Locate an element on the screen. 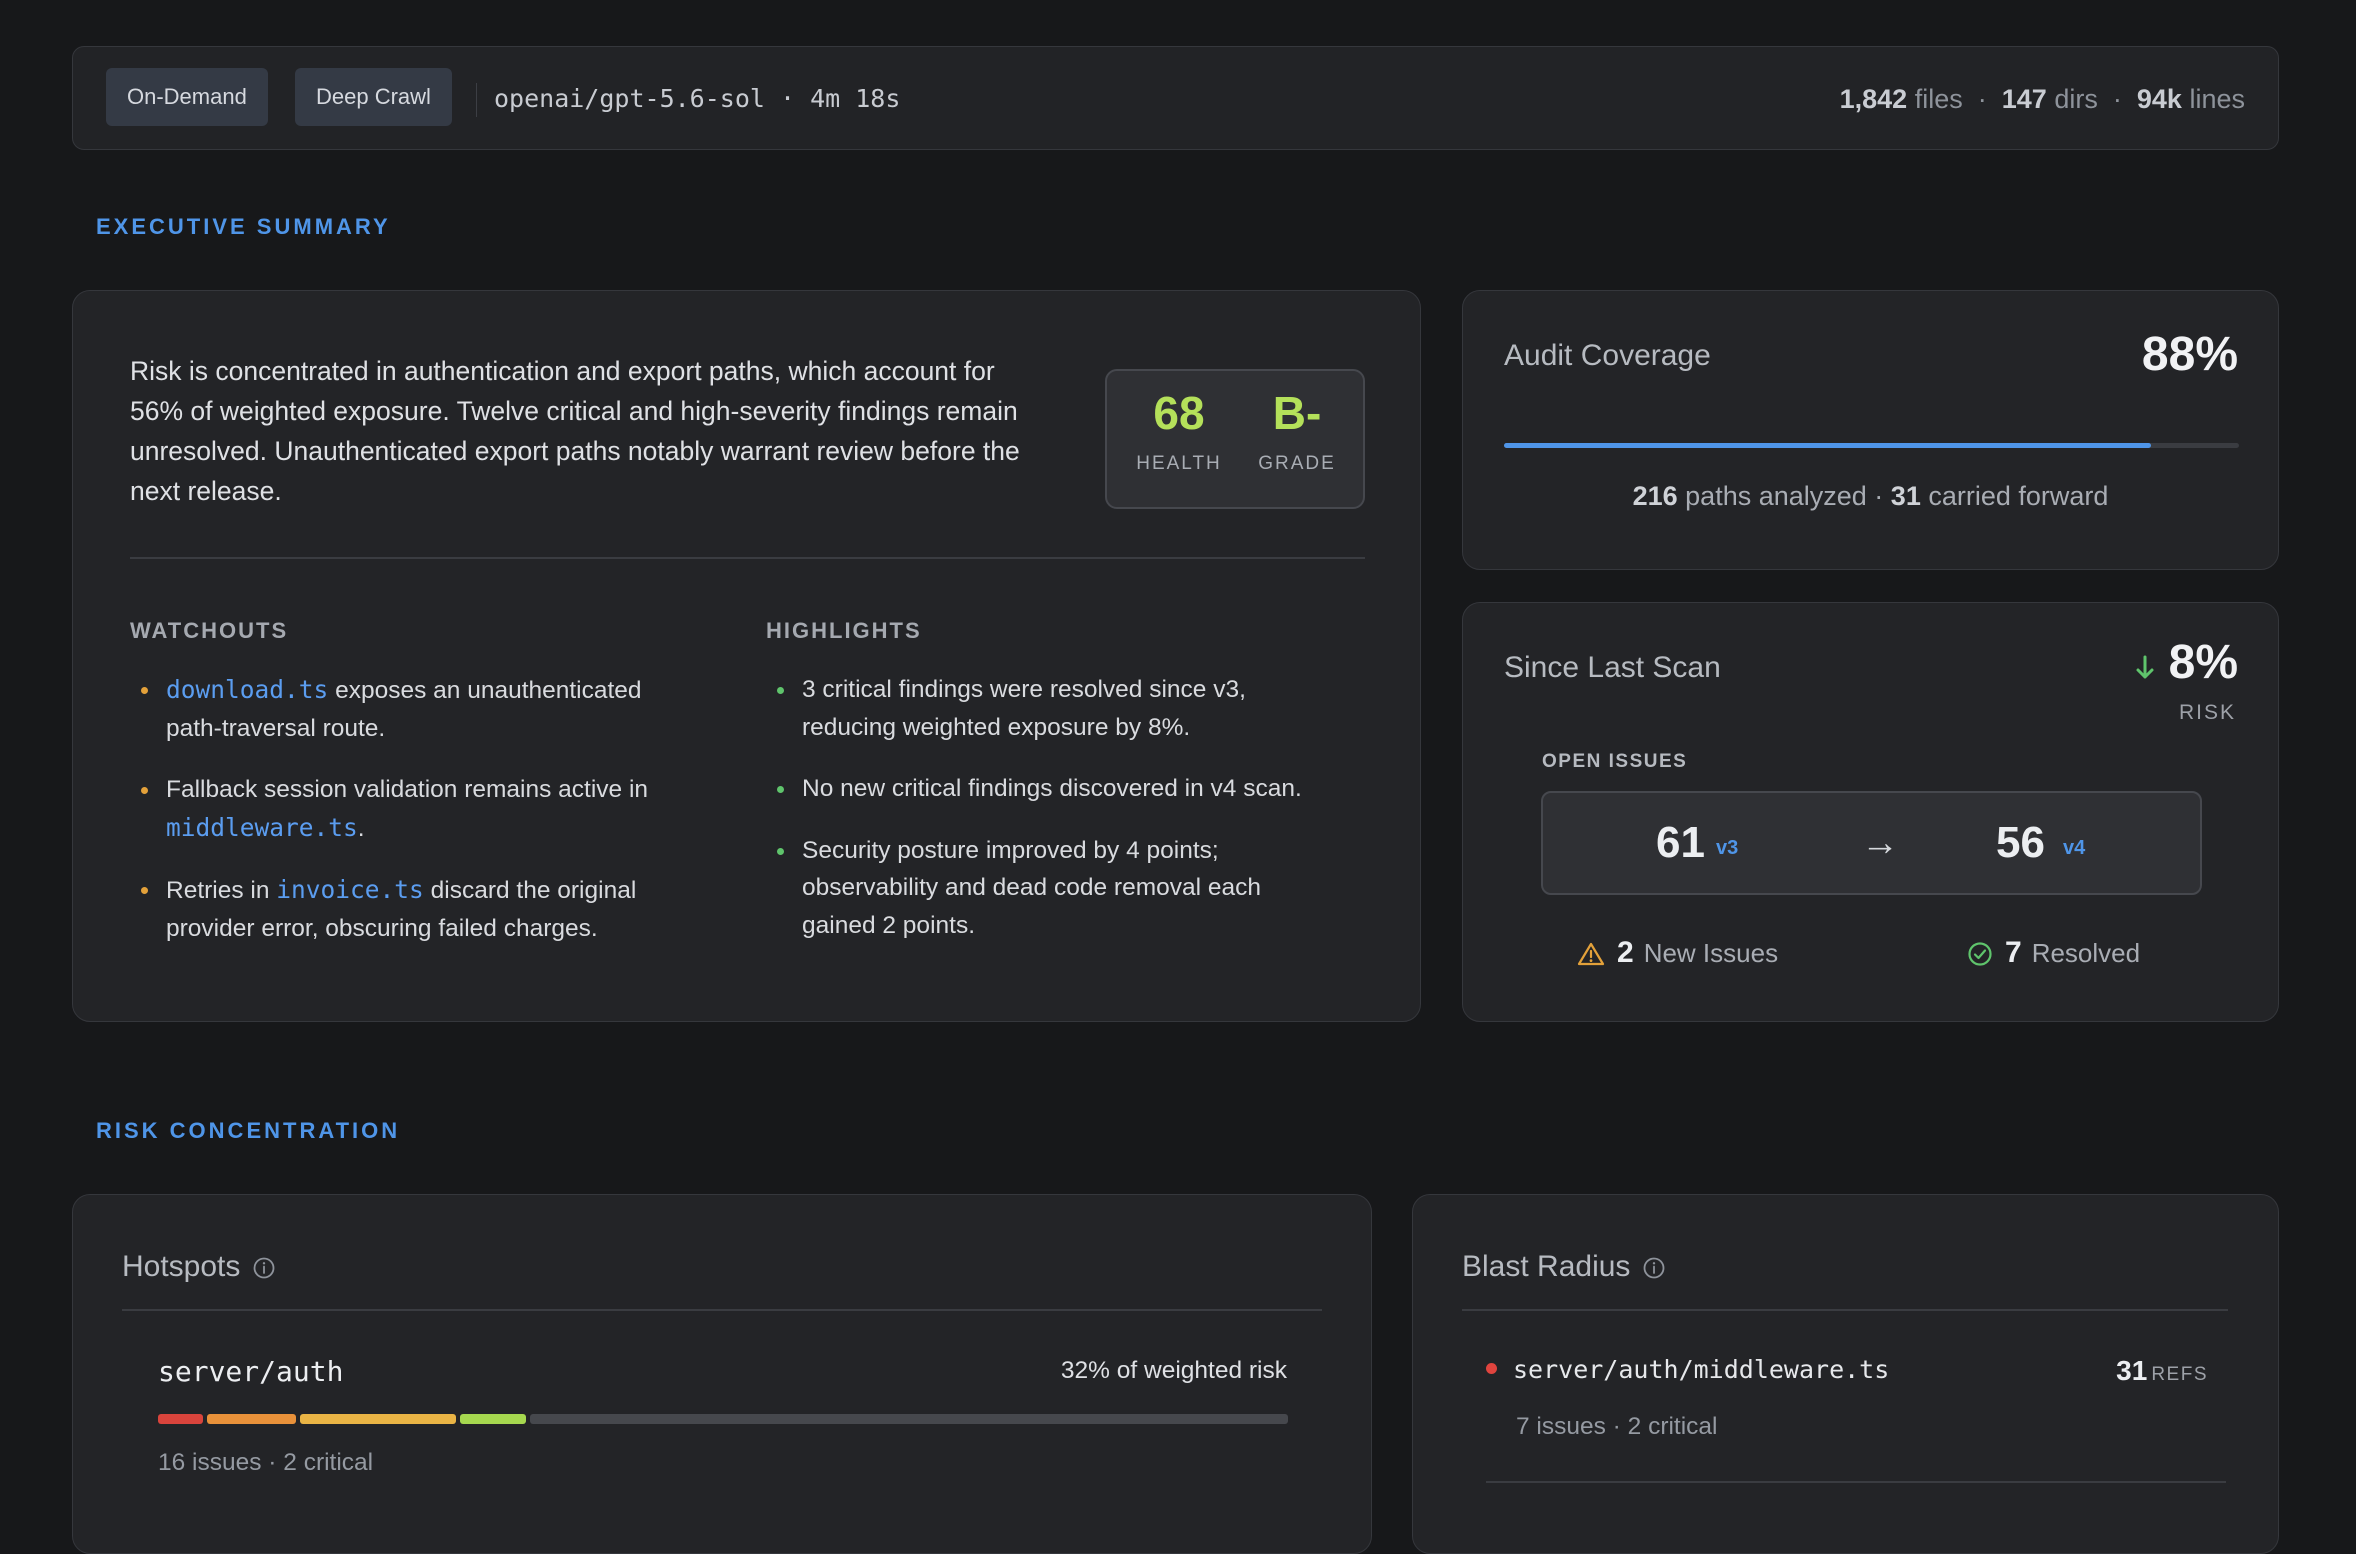 This screenshot has width=2356, height=1554. watchout-text: Retries in is located at coordinates (221, 890).